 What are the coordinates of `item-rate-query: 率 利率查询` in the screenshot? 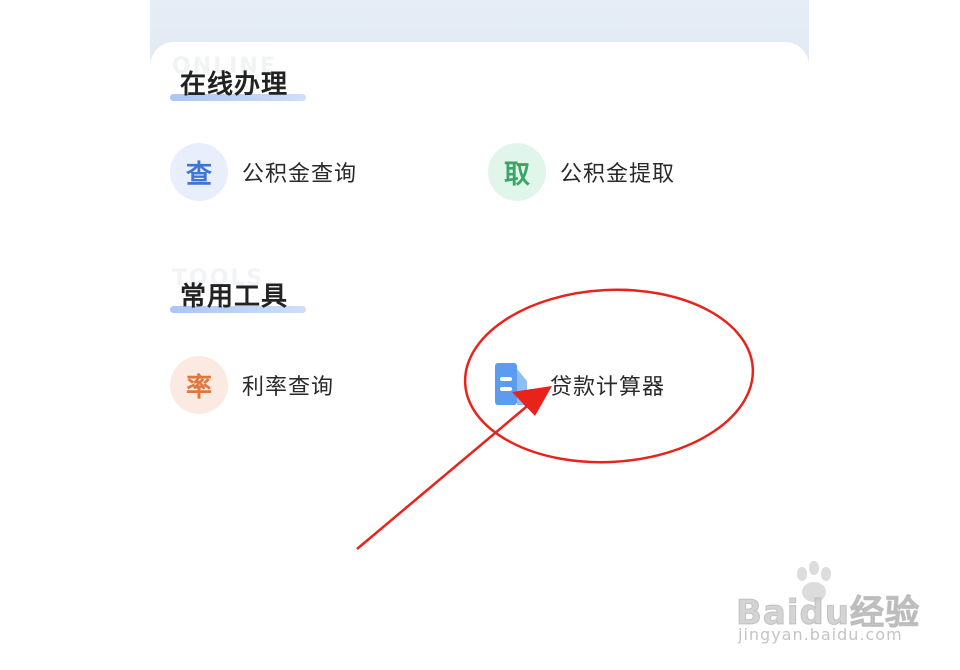 It's located at (252, 385).